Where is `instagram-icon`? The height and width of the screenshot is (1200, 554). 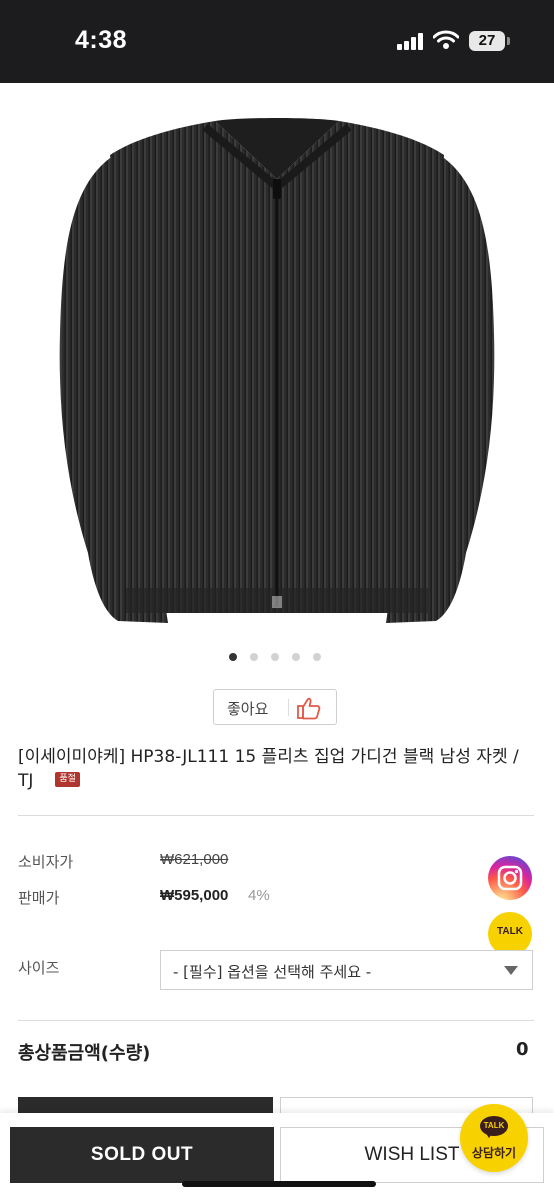
instagram-icon is located at coordinates (510, 878).